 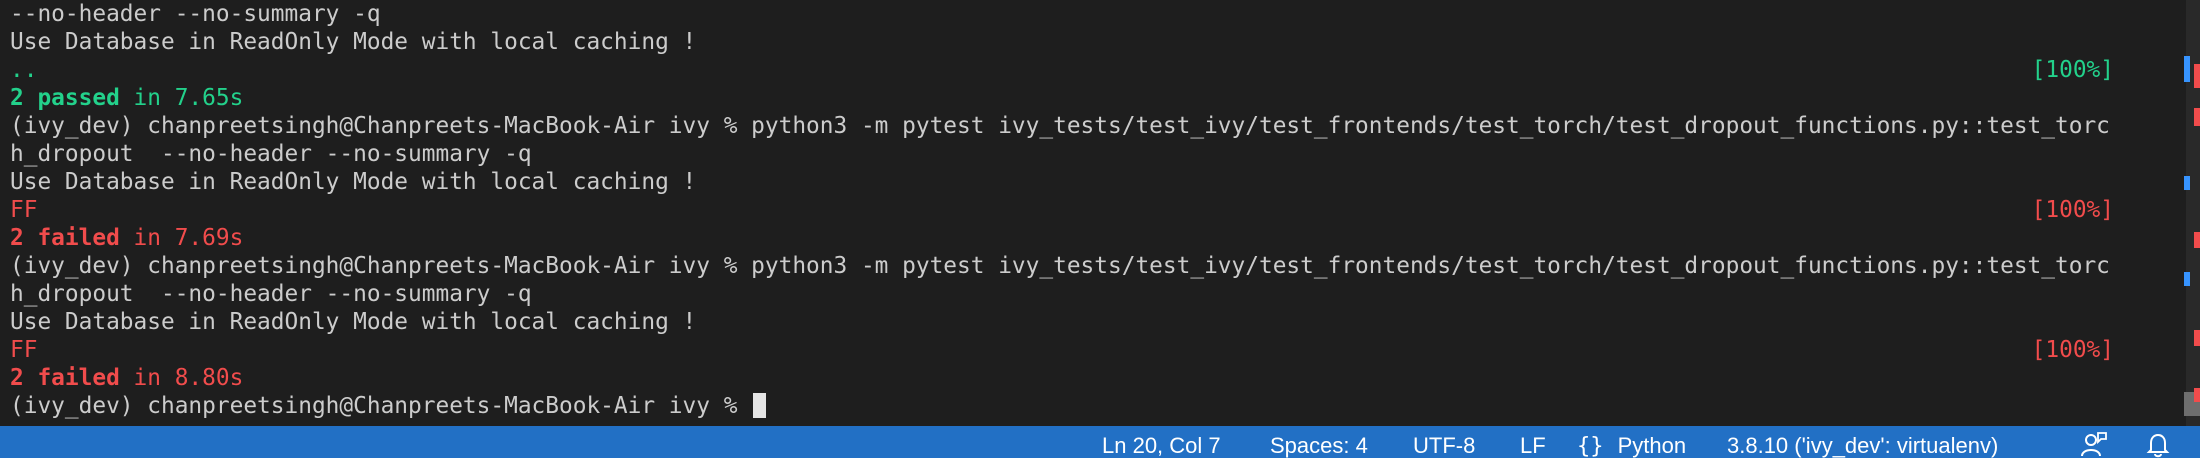 I want to click on terminal-cursor, so click(x=760, y=405).